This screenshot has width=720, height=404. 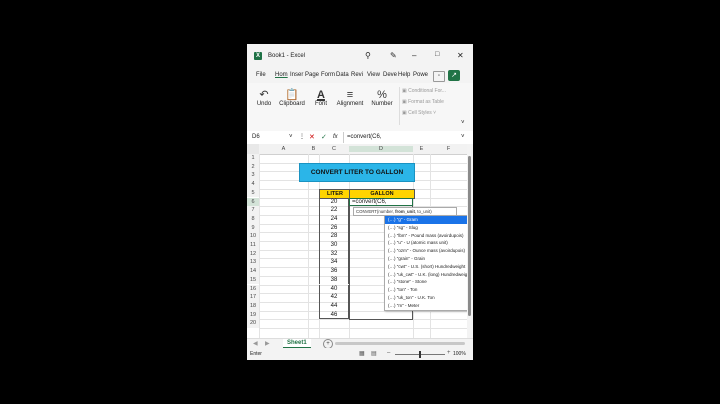 I want to click on name-box: D6, so click(x=256, y=137).